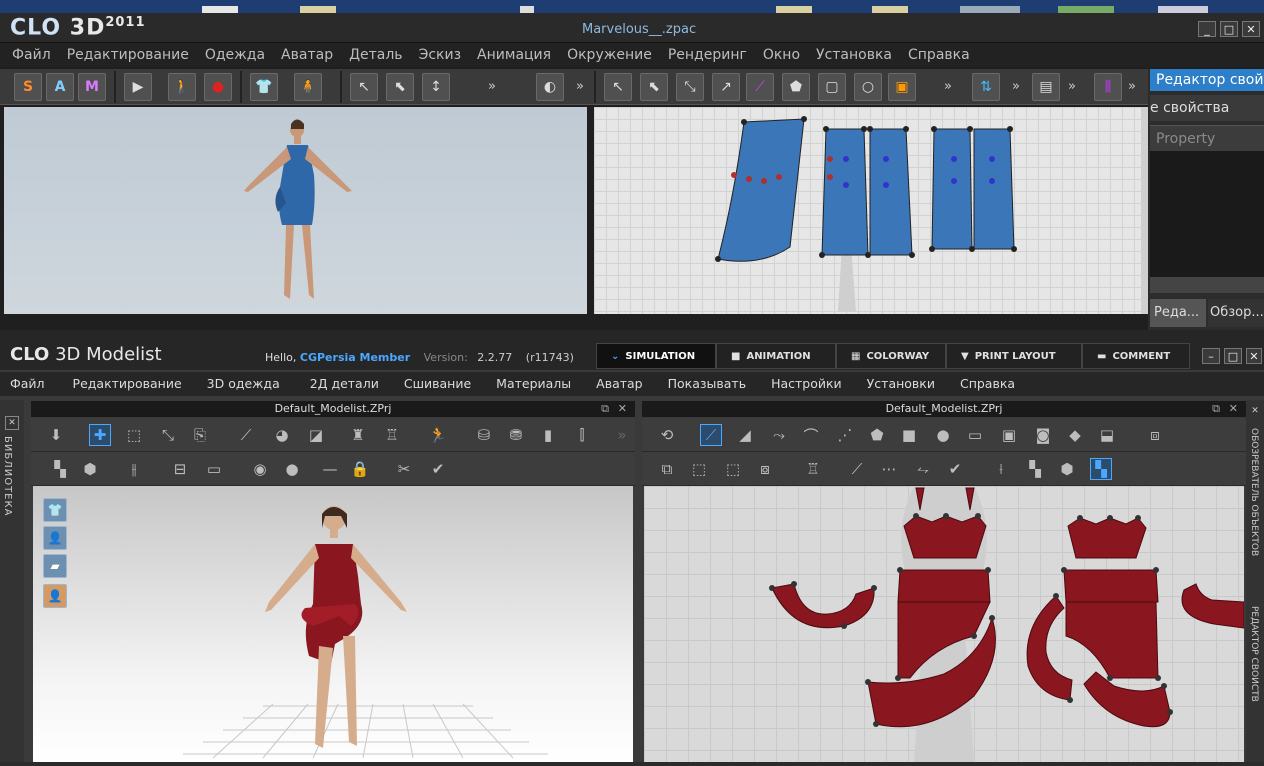 The height and width of the screenshot is (766, 1264). Describe the element at coordinates (235, 55) in the screenshot. I see `menu-garment: Одежда` at that location.